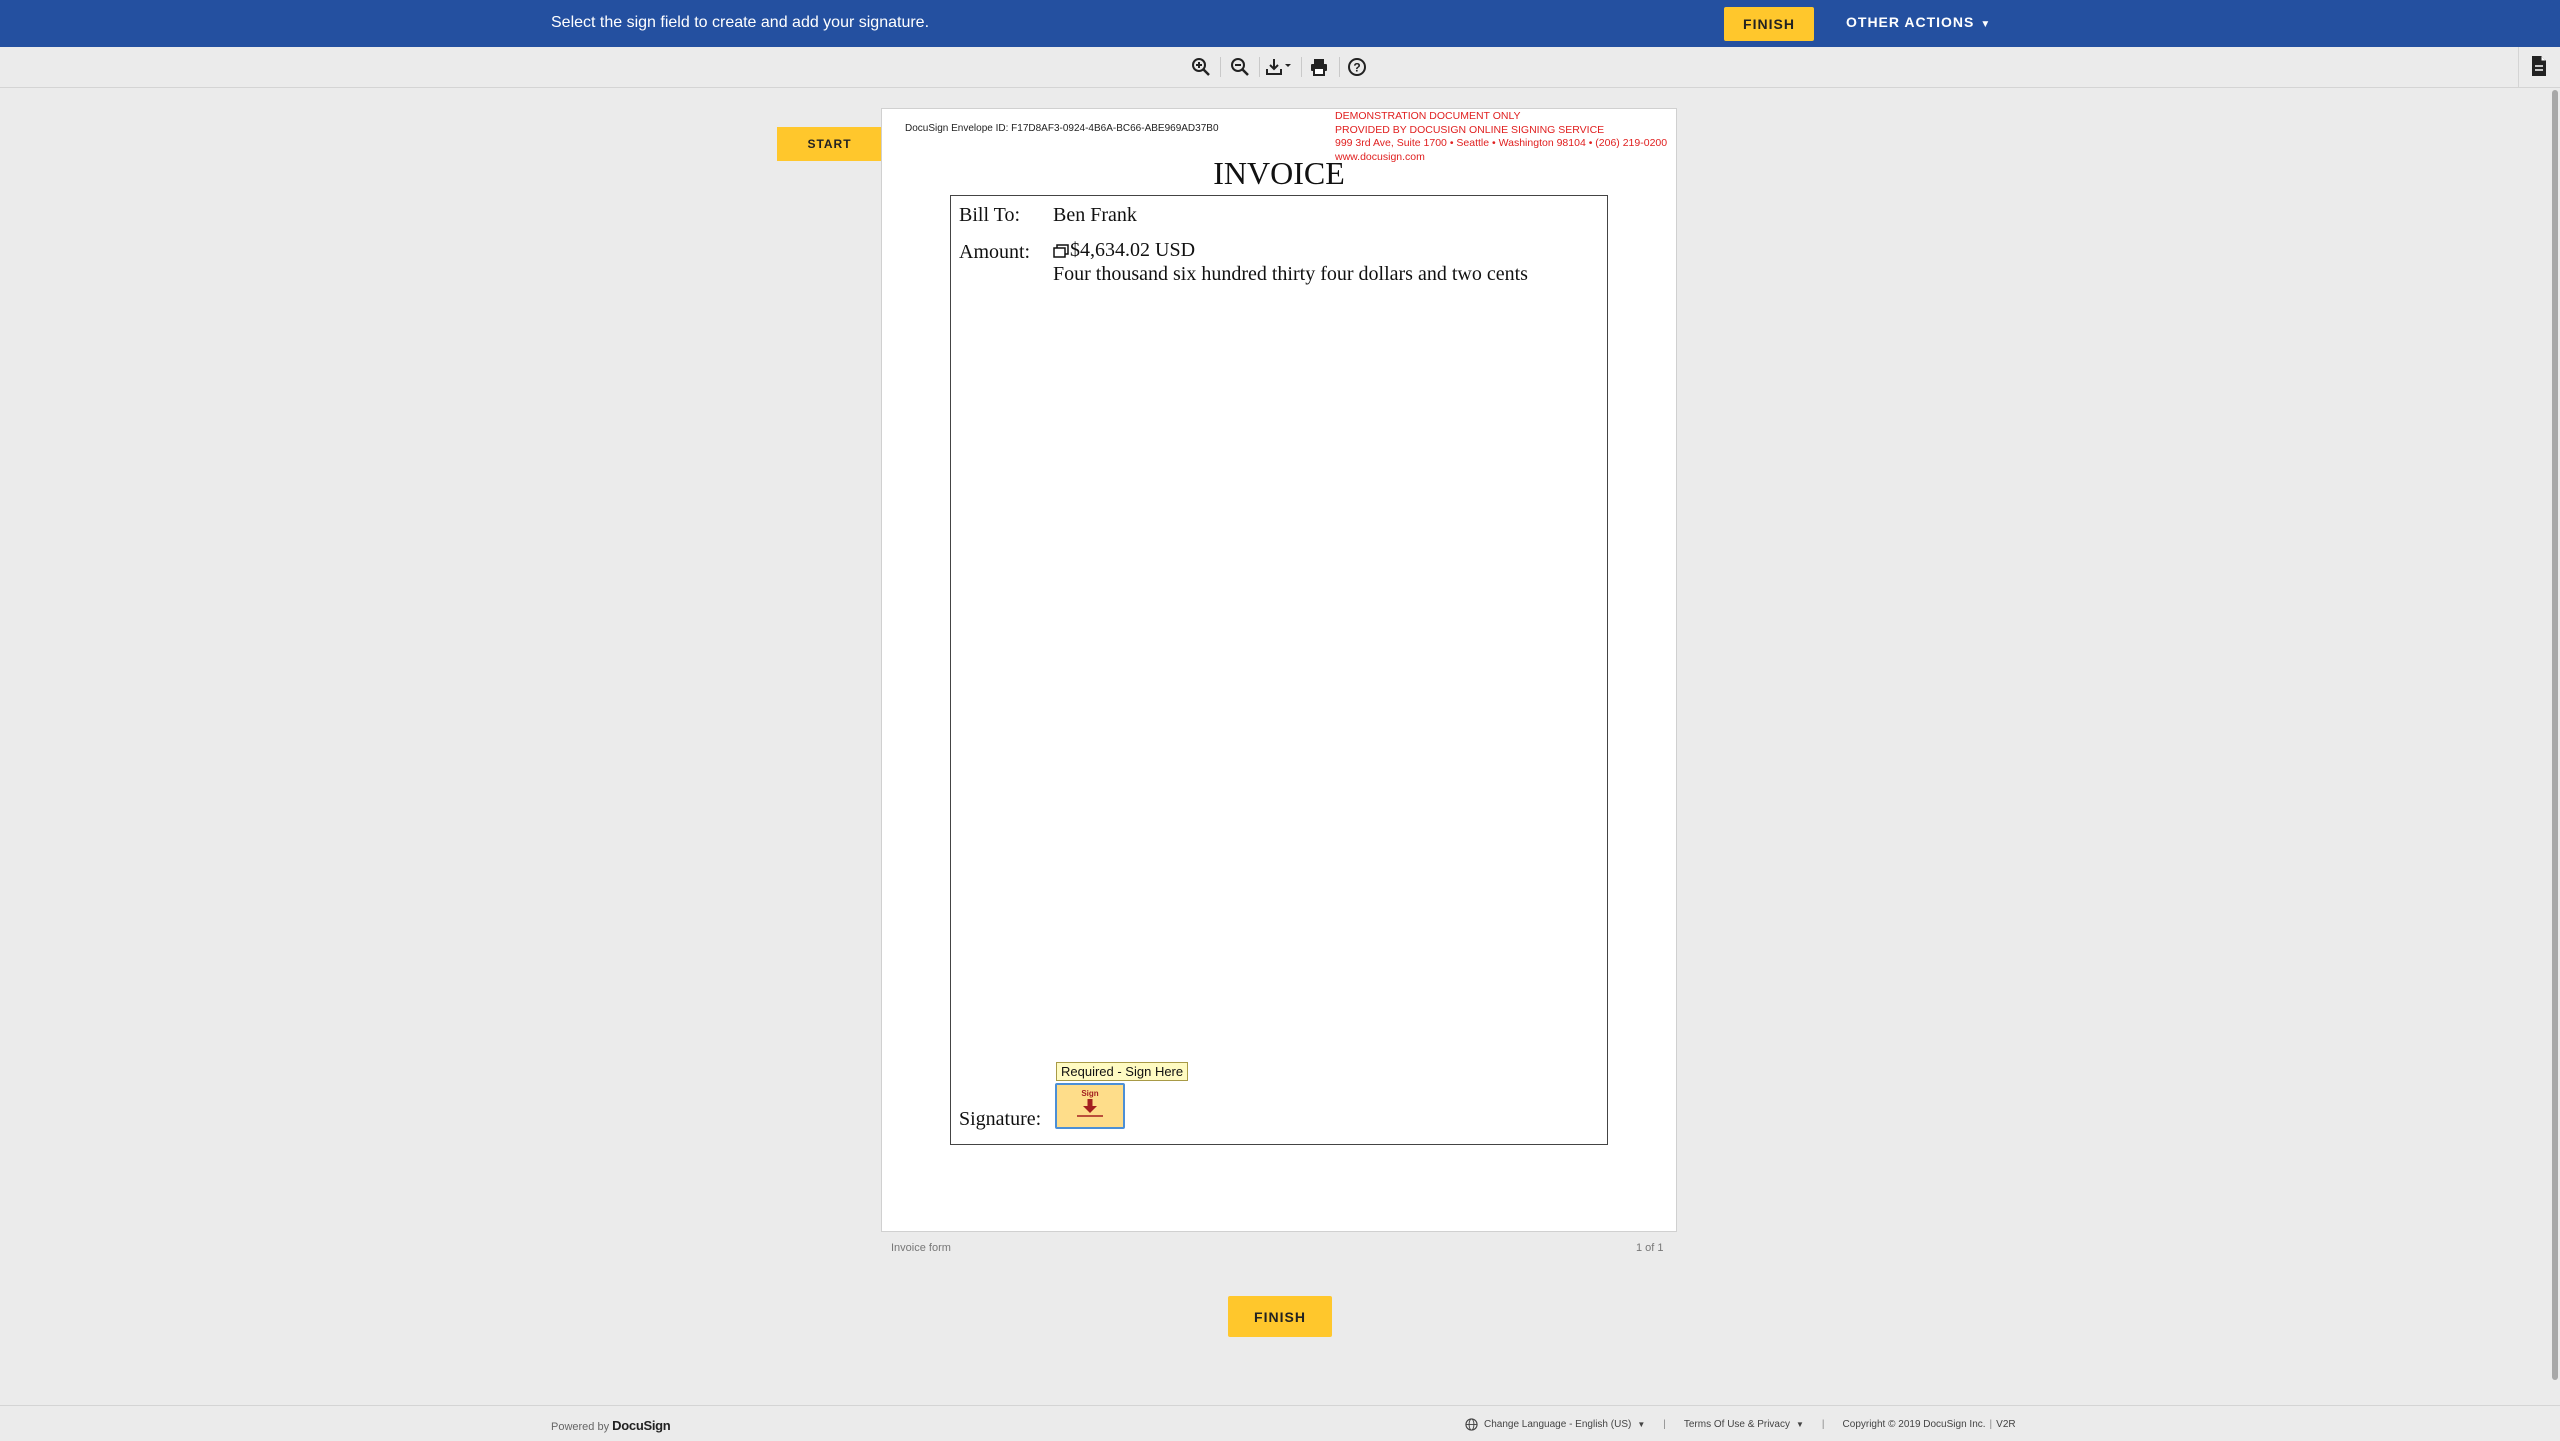  Describe the element at coordinates (1122, 1071) in the screenshot. I see `sign-here-tooltip: Required - Sign Here` at that location.